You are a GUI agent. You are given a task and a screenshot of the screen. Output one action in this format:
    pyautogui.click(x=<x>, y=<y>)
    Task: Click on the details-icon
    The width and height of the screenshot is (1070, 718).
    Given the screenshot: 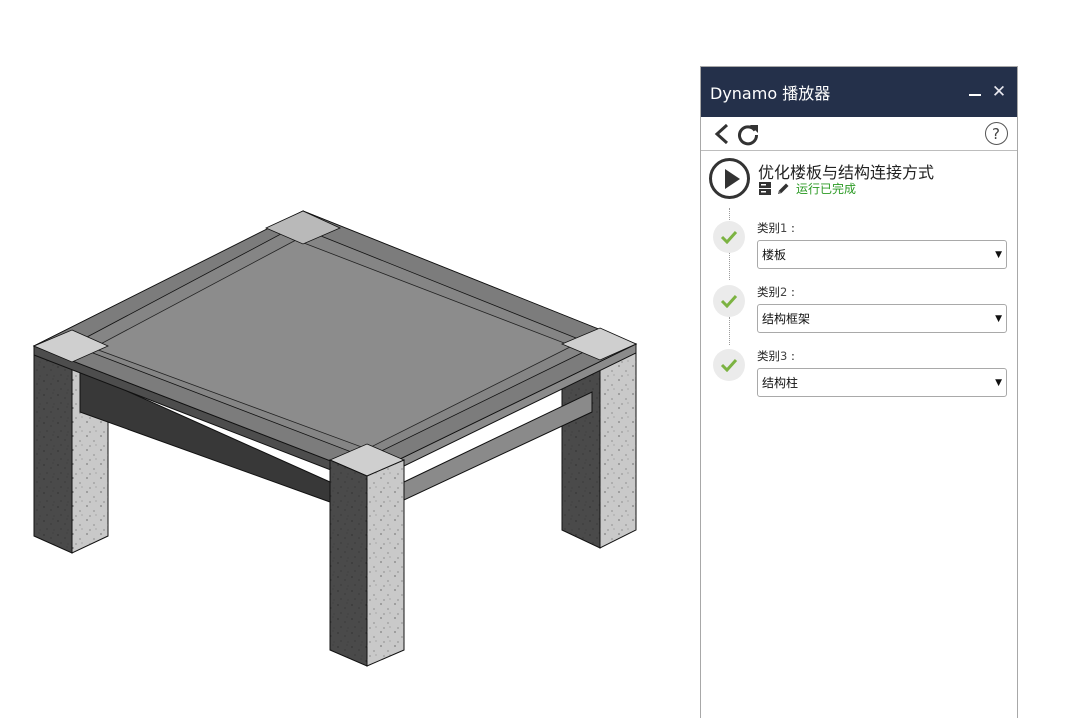 What is the action you would take?
    pyautogui.click(x=765, y=188)
    